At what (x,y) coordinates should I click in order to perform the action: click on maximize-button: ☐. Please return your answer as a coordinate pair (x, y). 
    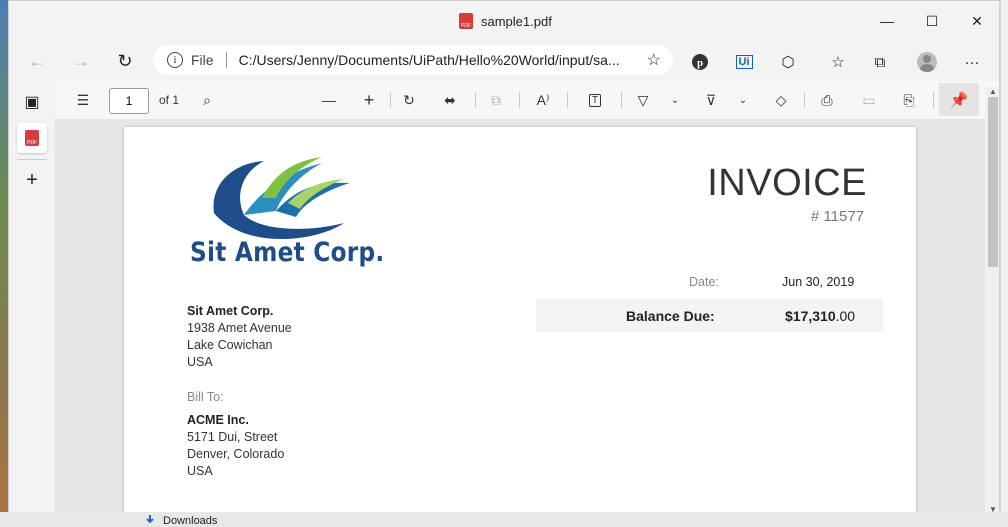
    Looking at the image, I should click on (932, 21).